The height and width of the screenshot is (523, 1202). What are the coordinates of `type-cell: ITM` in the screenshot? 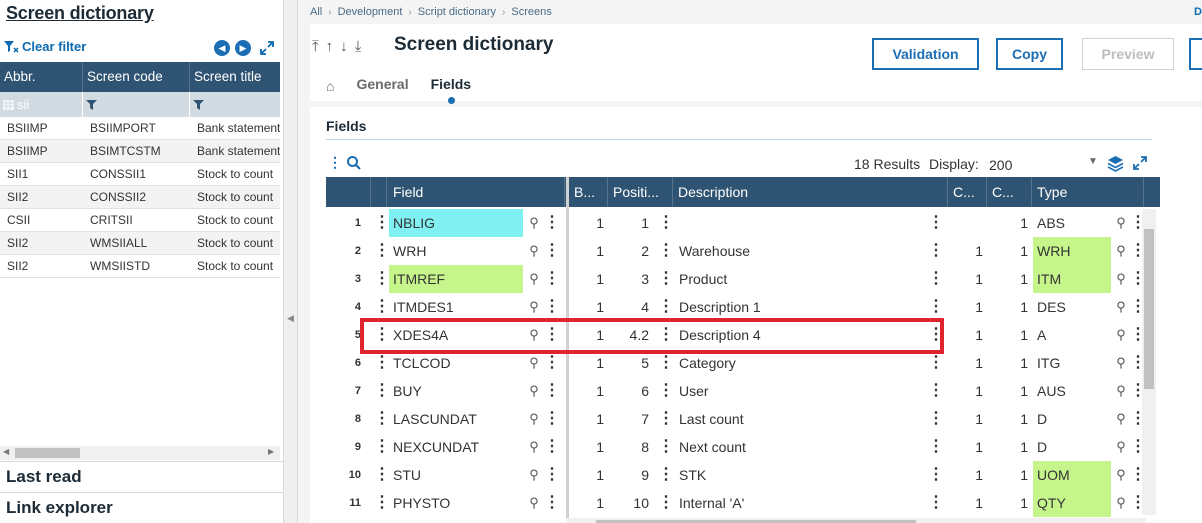 It's located at (1072, 279).